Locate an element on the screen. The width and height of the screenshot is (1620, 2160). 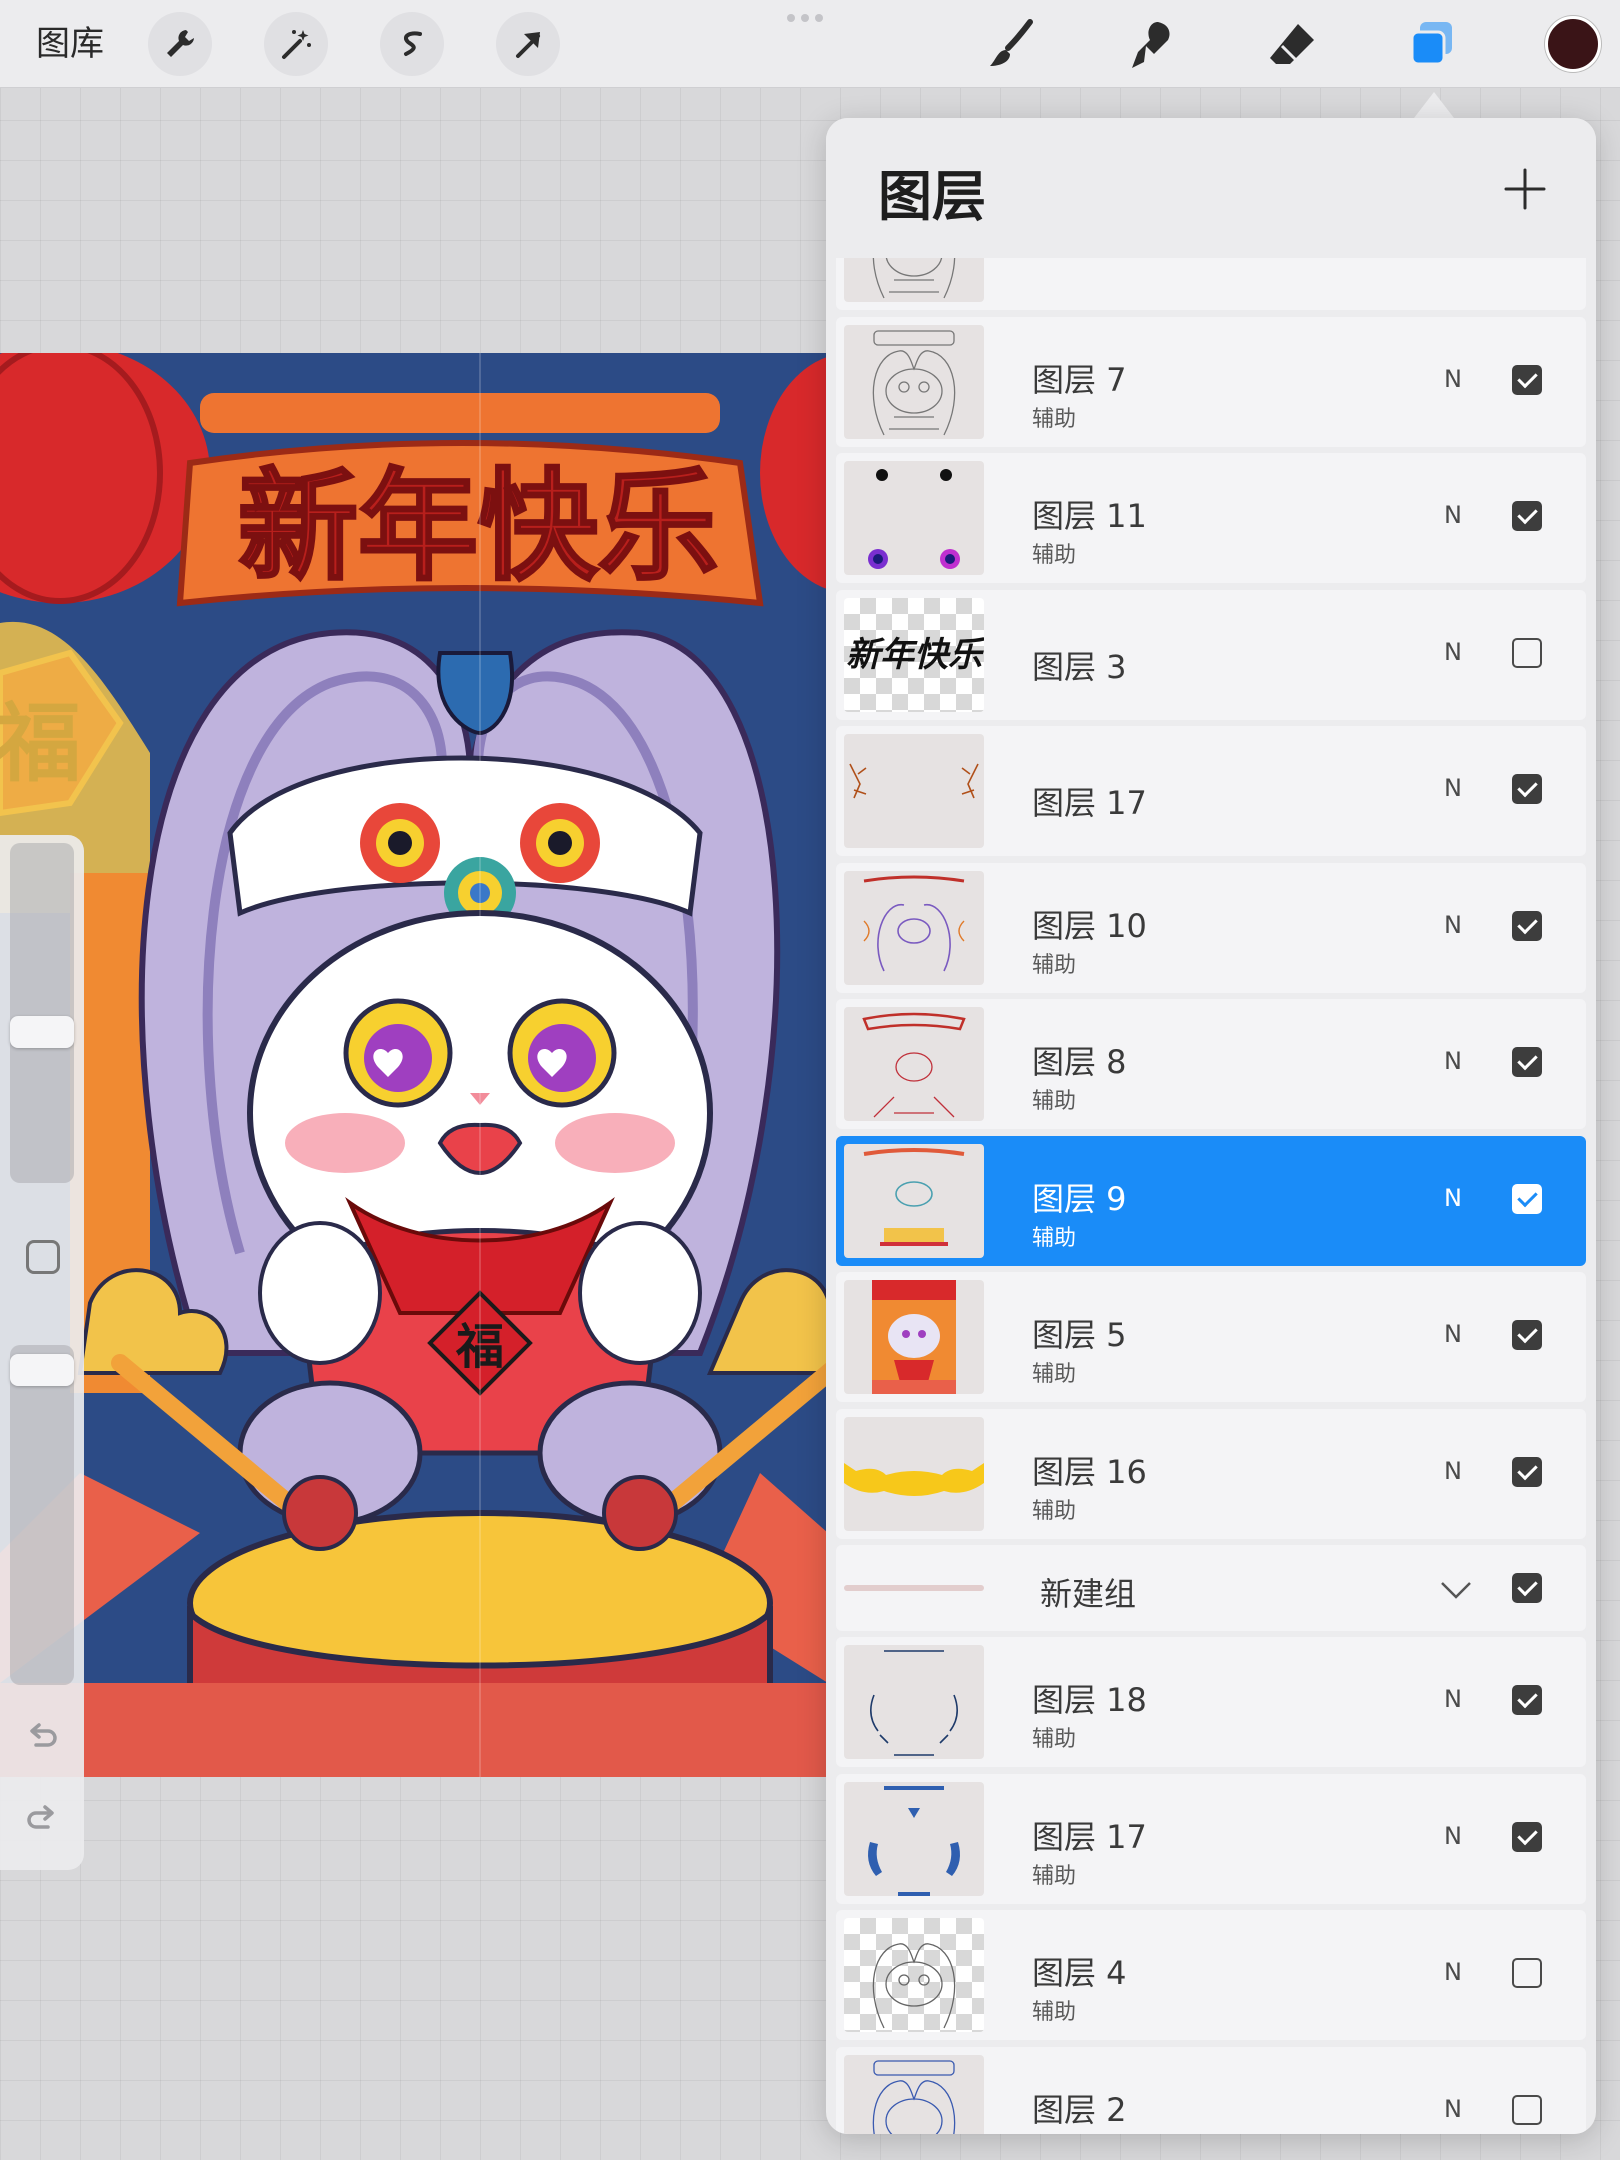
smudge-icon is located at coordinates (1152, 44).